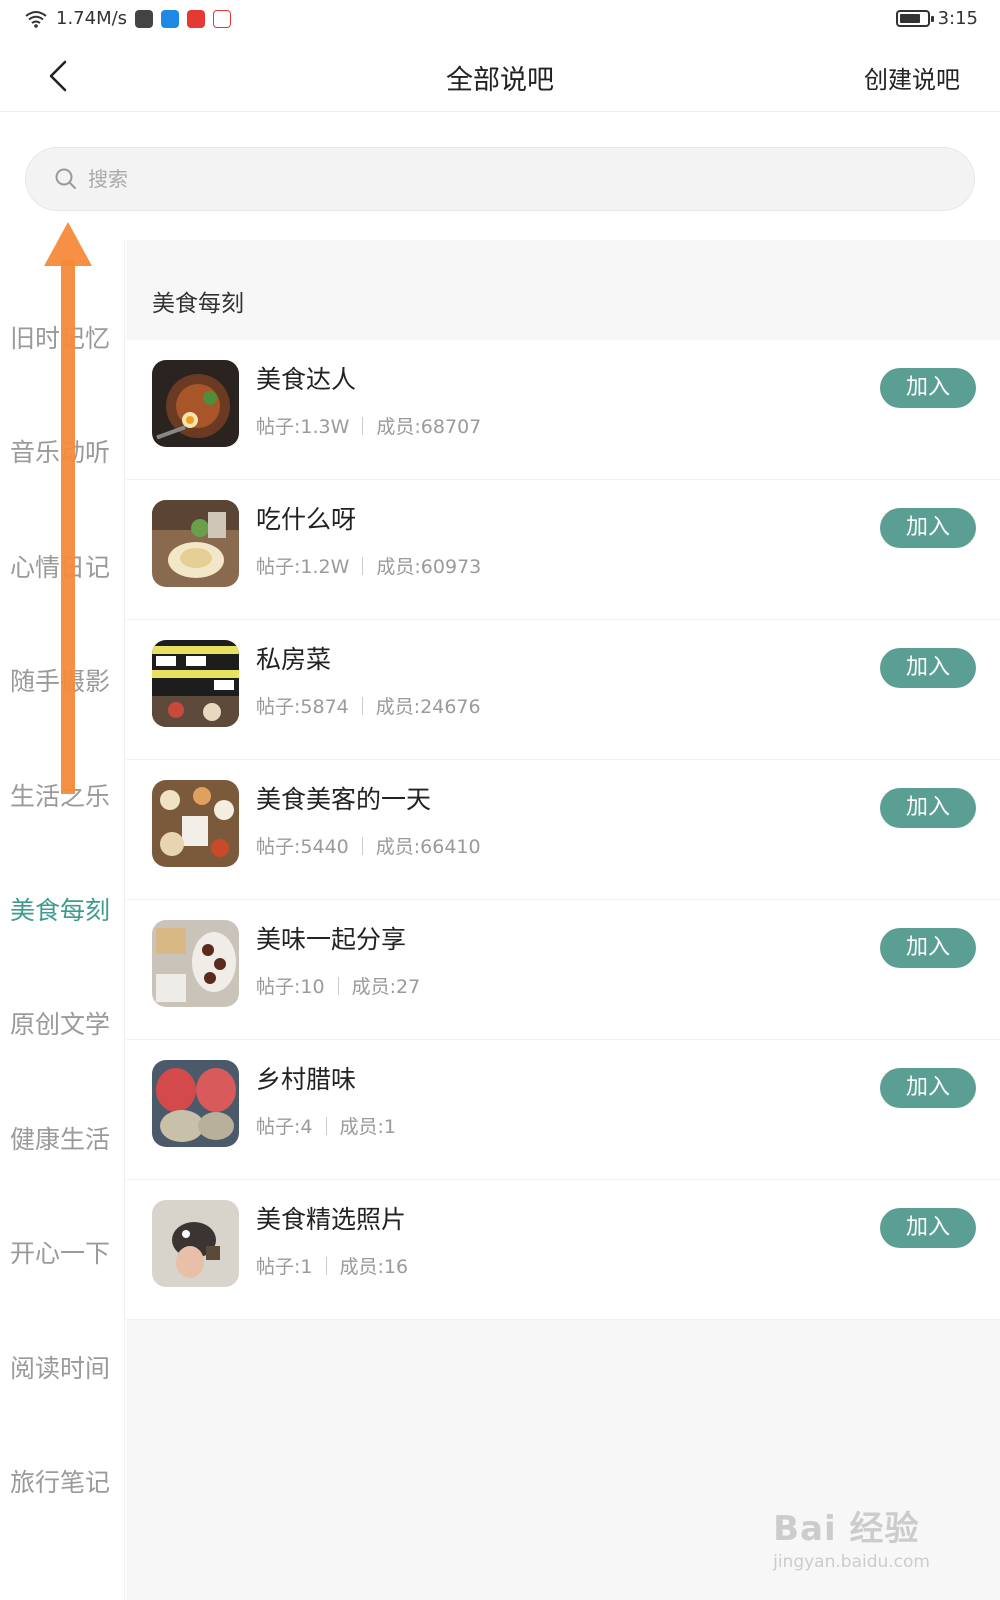  What do you see at coordinates (60, 76) in the screenshot?
I see `back-arrow-icon` at bounding box center [60, 76].